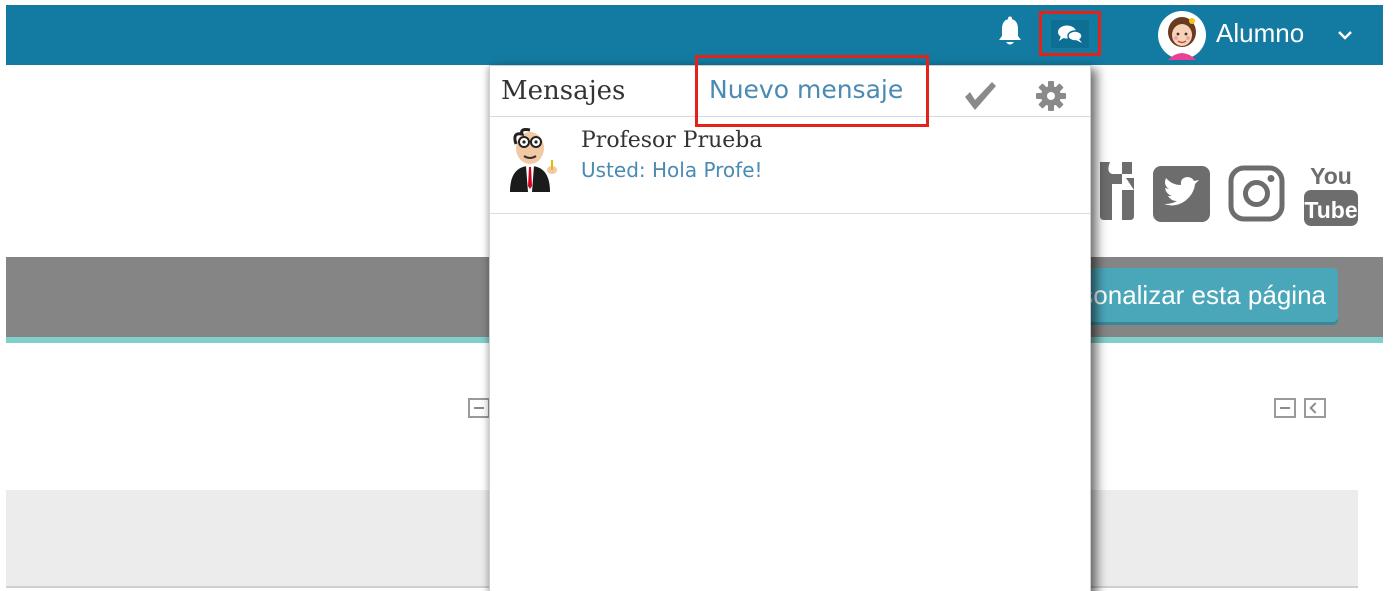  I want to click on new-message-link: Nuevo mensaje, so click(806, 89).